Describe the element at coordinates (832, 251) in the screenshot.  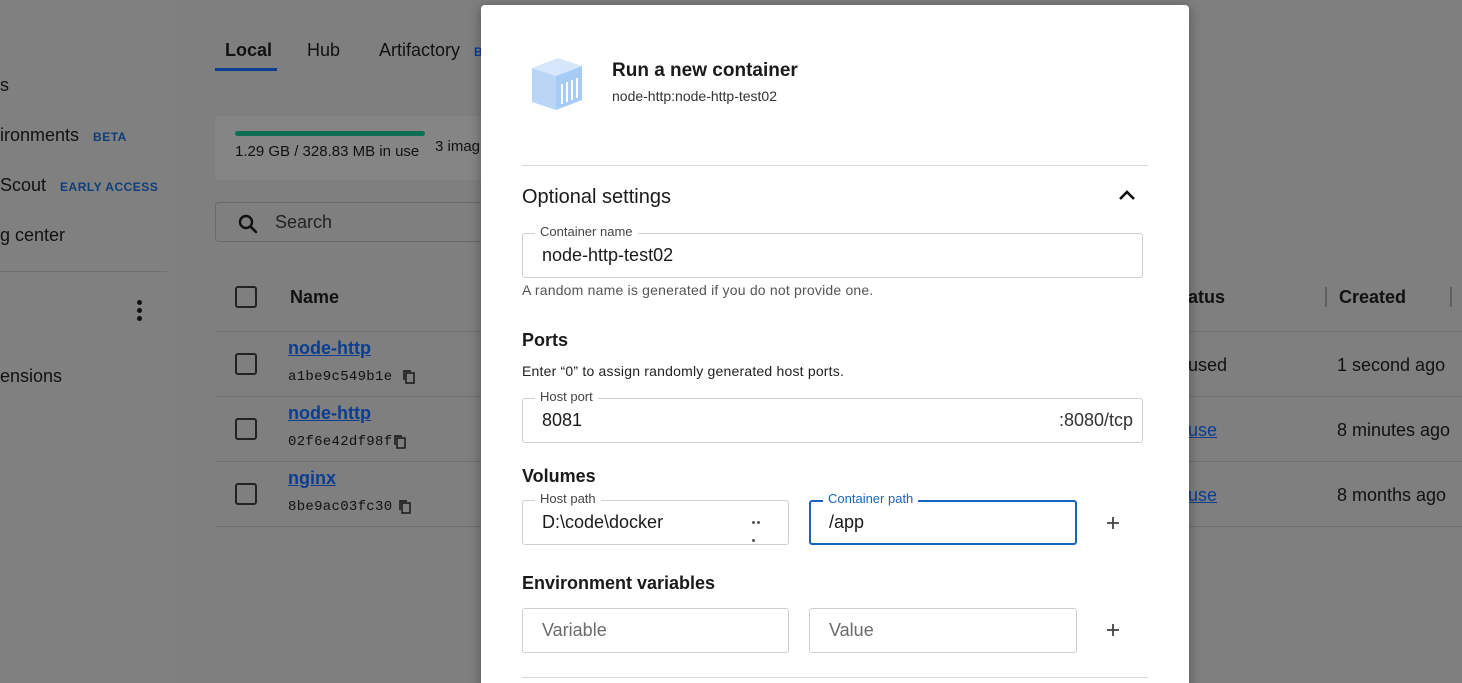
I see `container-name-field: Container name node-http-test02` at that location.